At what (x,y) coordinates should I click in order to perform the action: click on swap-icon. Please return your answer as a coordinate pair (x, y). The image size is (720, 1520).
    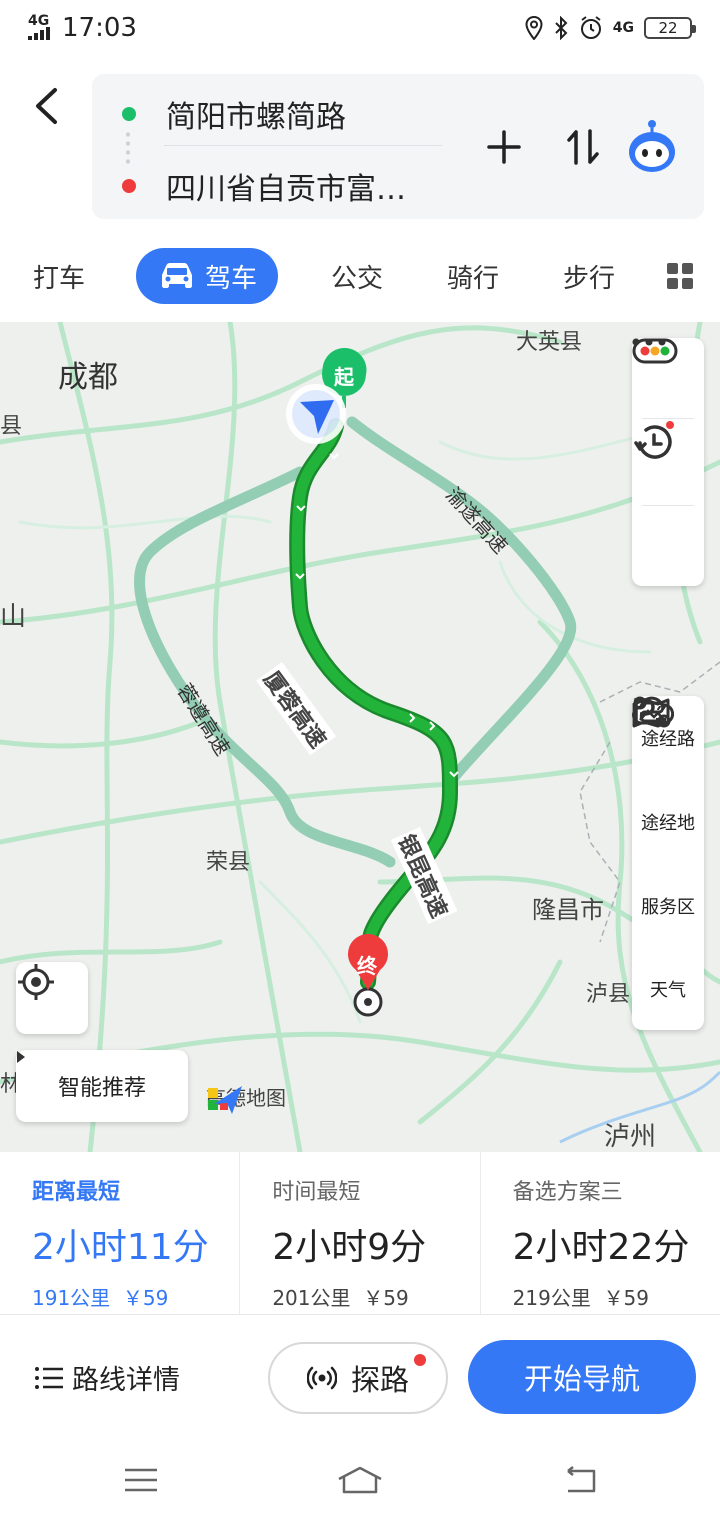
    Looking at the image, I should click on (583, 147).